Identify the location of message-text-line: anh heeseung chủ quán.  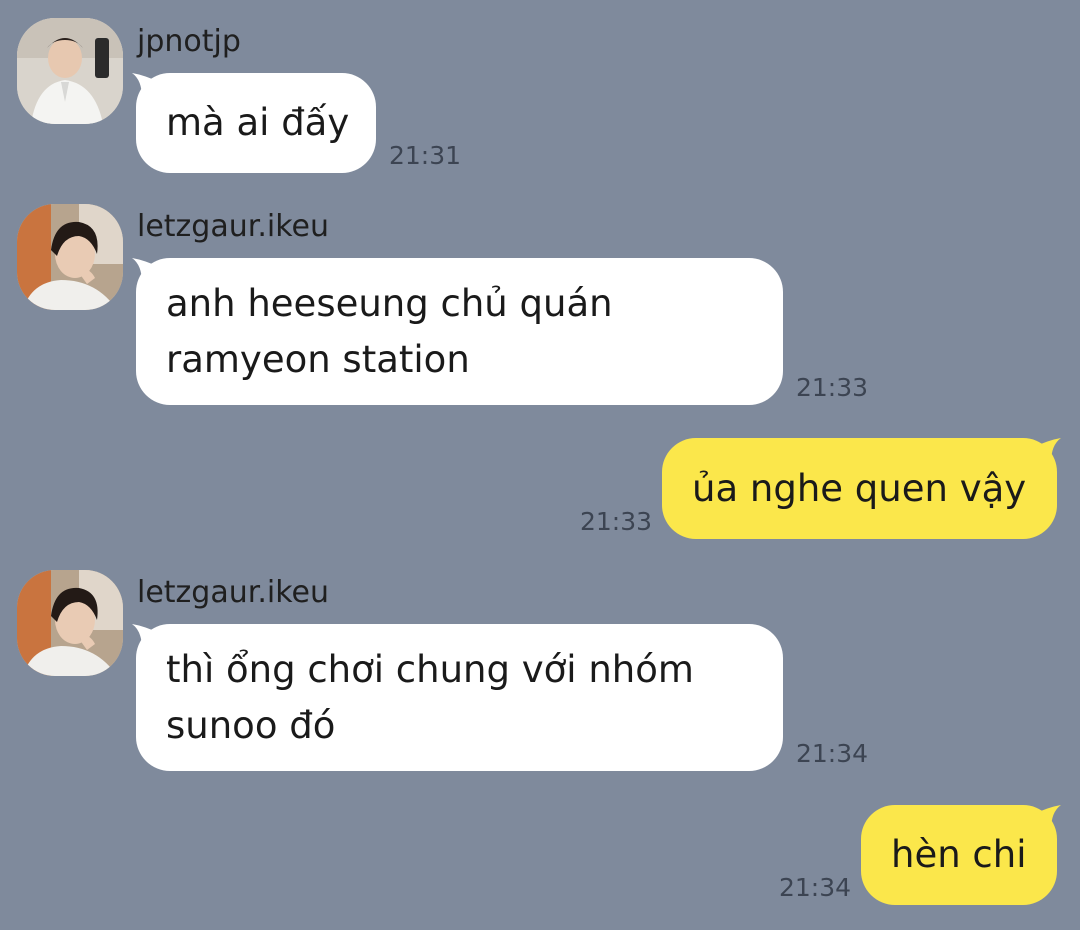
(389, 303).